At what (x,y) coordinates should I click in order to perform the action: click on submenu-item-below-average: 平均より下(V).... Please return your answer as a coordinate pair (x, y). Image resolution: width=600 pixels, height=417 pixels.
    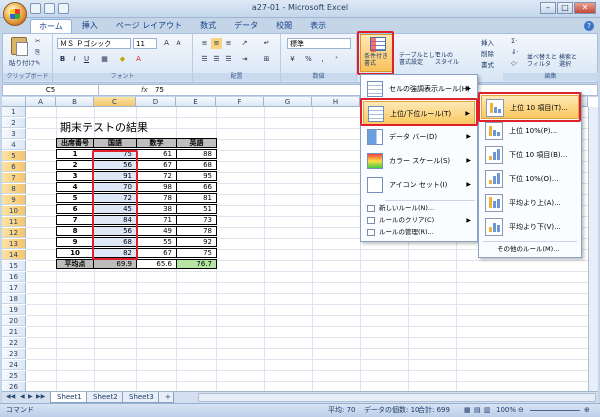
    Looking at the image, I should click on (530, 227).